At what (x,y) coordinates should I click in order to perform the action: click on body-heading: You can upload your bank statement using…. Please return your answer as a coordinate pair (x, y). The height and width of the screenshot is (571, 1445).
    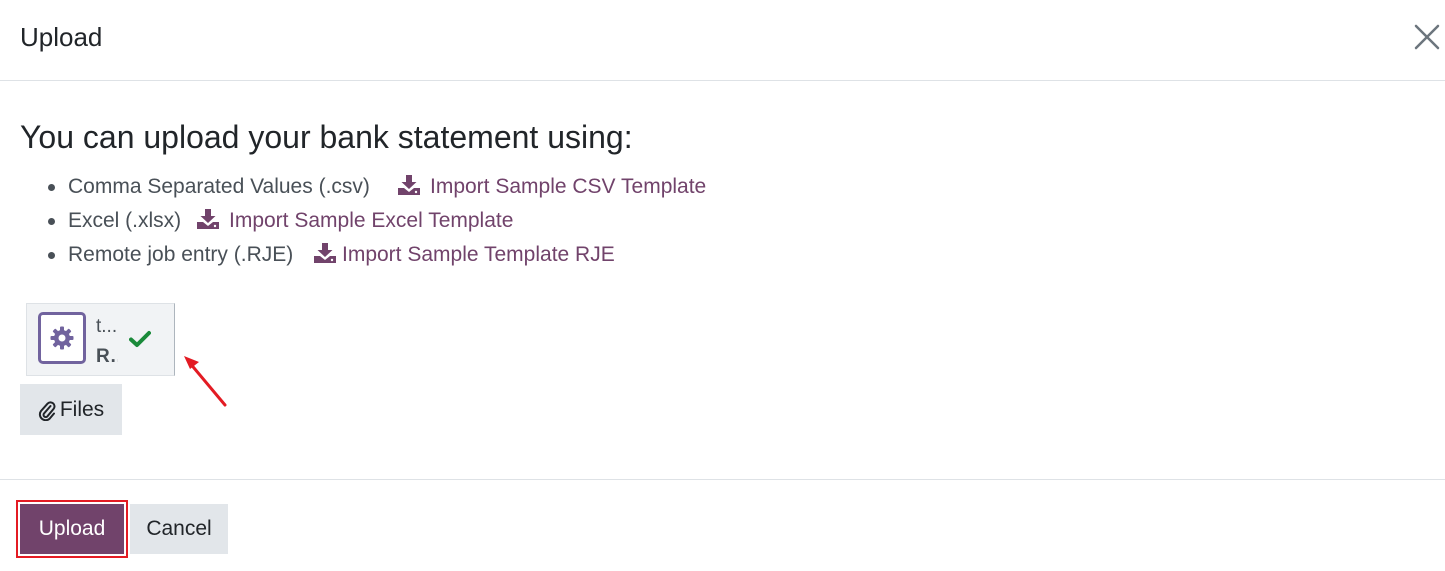
    Looking at the image, I should click on (326, 137).